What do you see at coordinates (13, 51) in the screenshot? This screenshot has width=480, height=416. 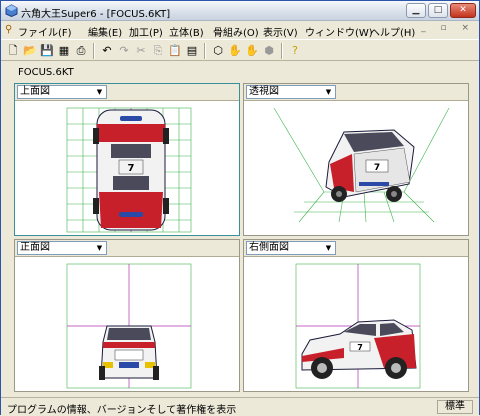 I see `new-file-icon: 🗋` at bounding box center [13, 51].